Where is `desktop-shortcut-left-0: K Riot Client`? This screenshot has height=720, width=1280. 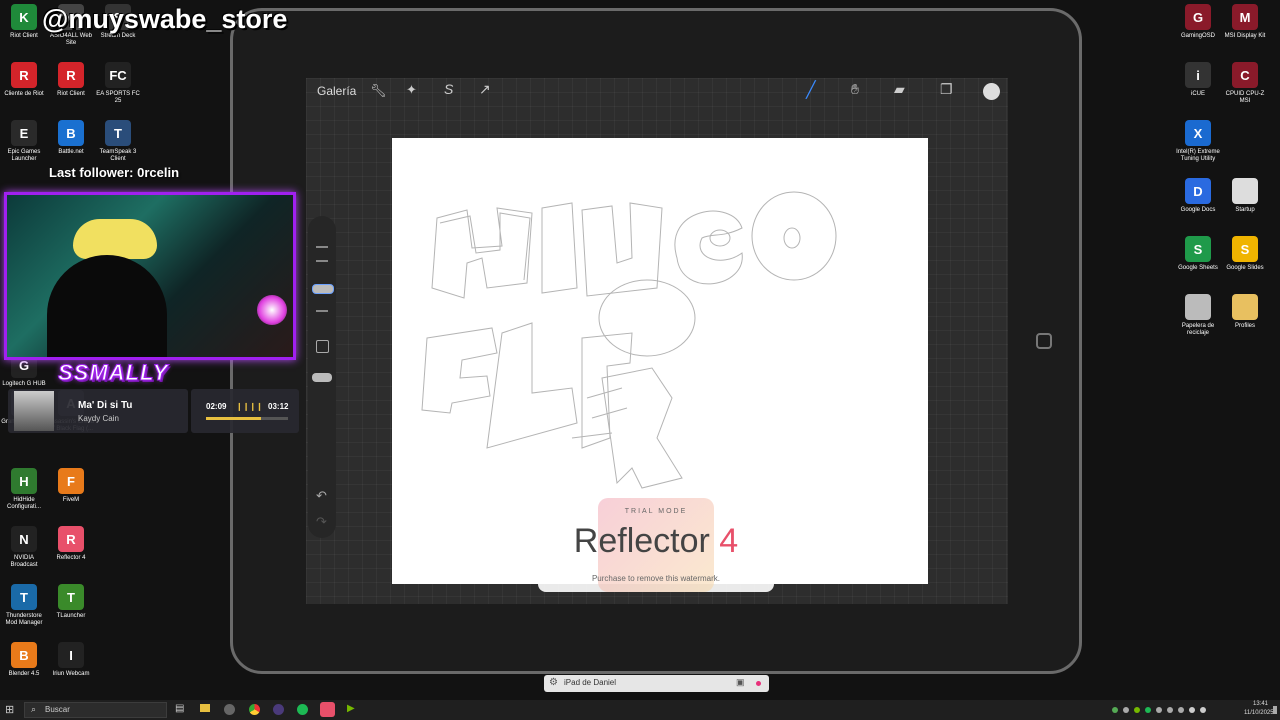
desktop-shortcut-left-0: K Riot Client is located at coordinates (24, 22).